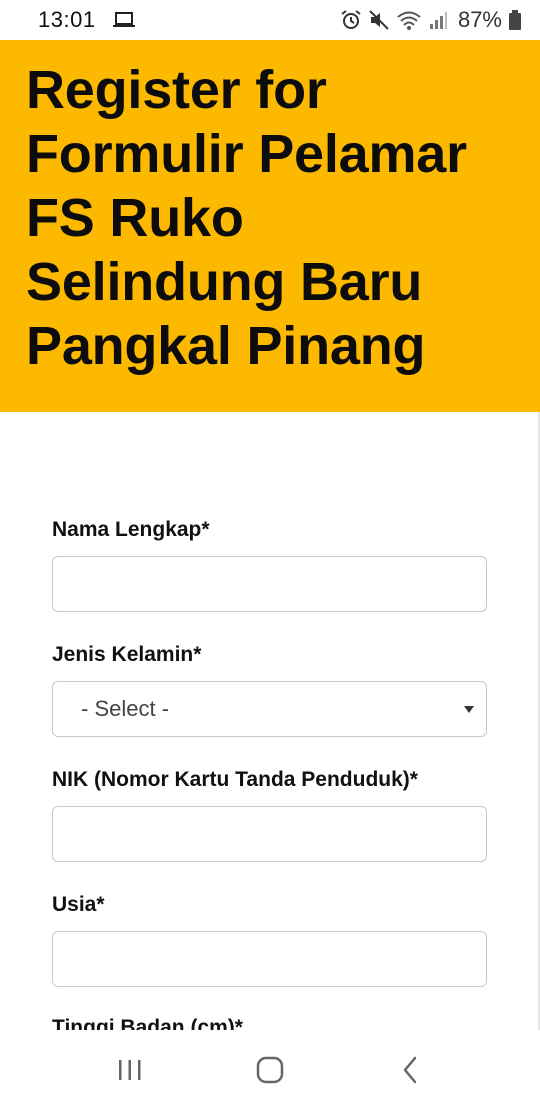 This screenshot has height=1110, width=540. Describe the element at coordinates (125, 708) in the screenshot. I see `select-value: - Select -` at that location.